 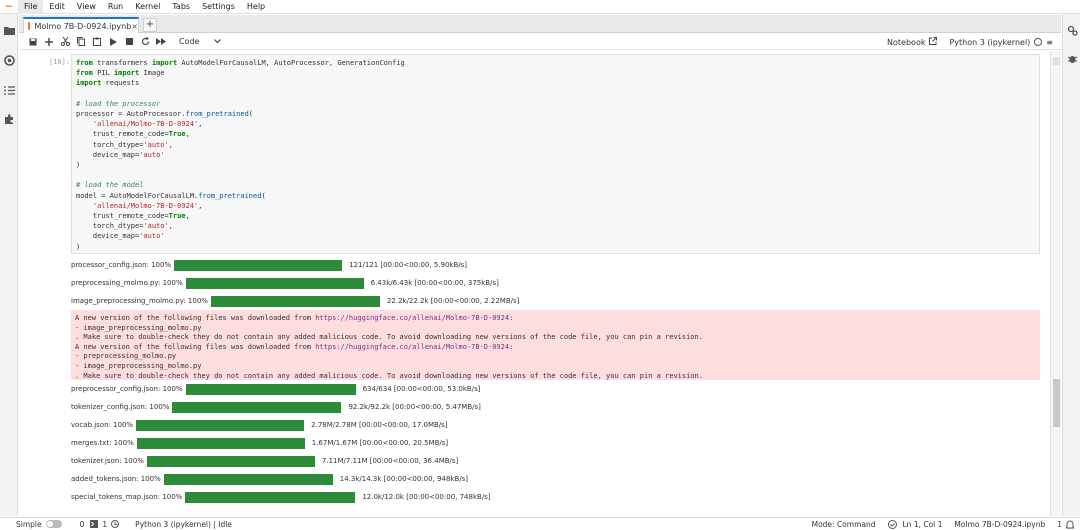 What do you see at coordinates (33, 42) in the screenshot?
I see `save-icon` at bounding box center [33, 42].